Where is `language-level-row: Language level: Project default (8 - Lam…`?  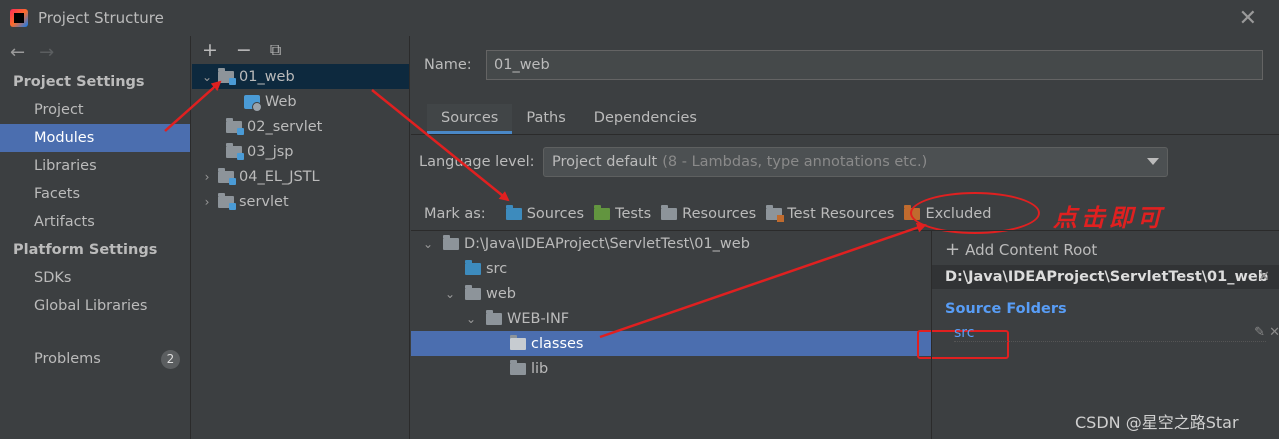 language-level-row: Language level: Project default (8 - Lam… is located at coordinates (793, 162).